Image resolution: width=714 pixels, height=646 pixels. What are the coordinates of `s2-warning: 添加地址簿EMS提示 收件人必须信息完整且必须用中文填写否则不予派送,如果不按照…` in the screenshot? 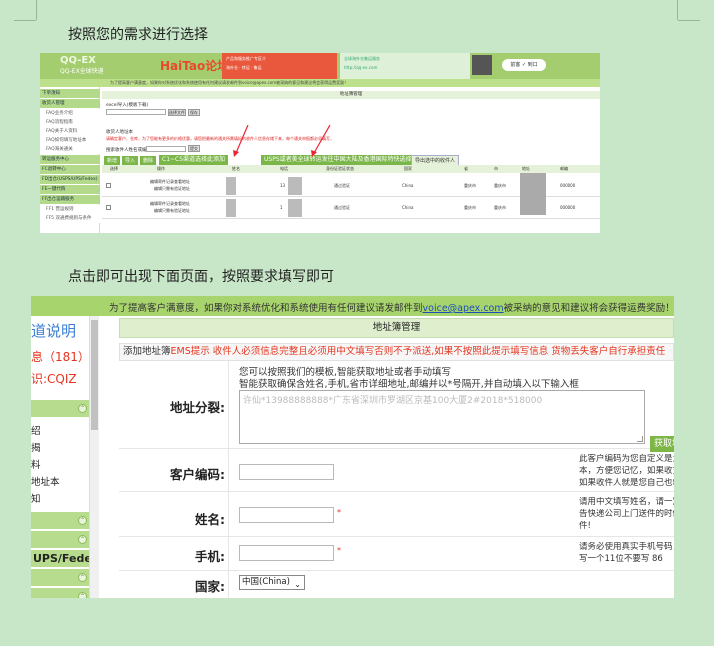 It's located at (396, 352).